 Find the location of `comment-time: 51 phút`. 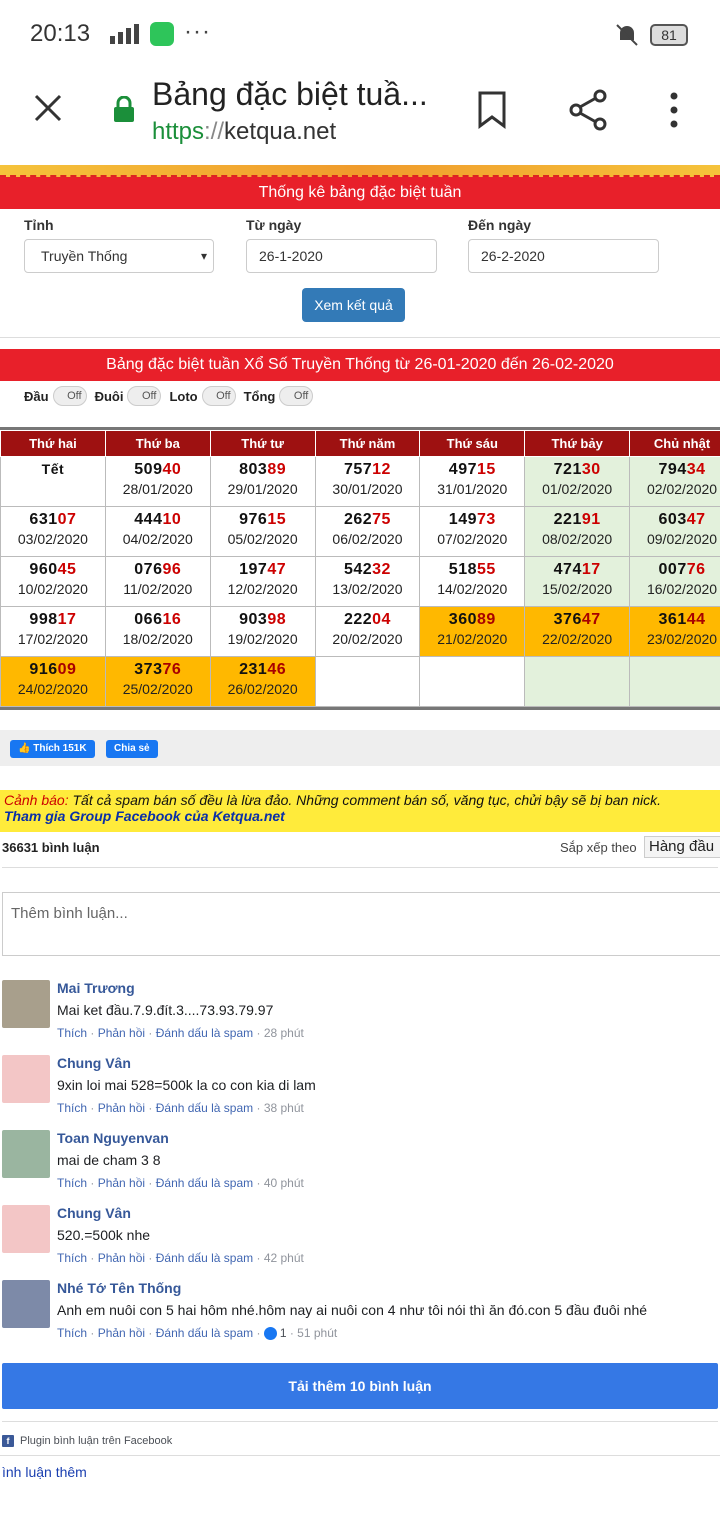

comment-time: 51 phút is located at coordinates (317, 1333).